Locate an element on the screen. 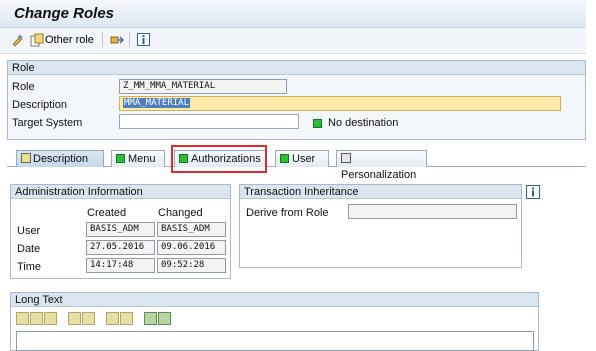  description-label: Description is located at coordinates (40, 105).